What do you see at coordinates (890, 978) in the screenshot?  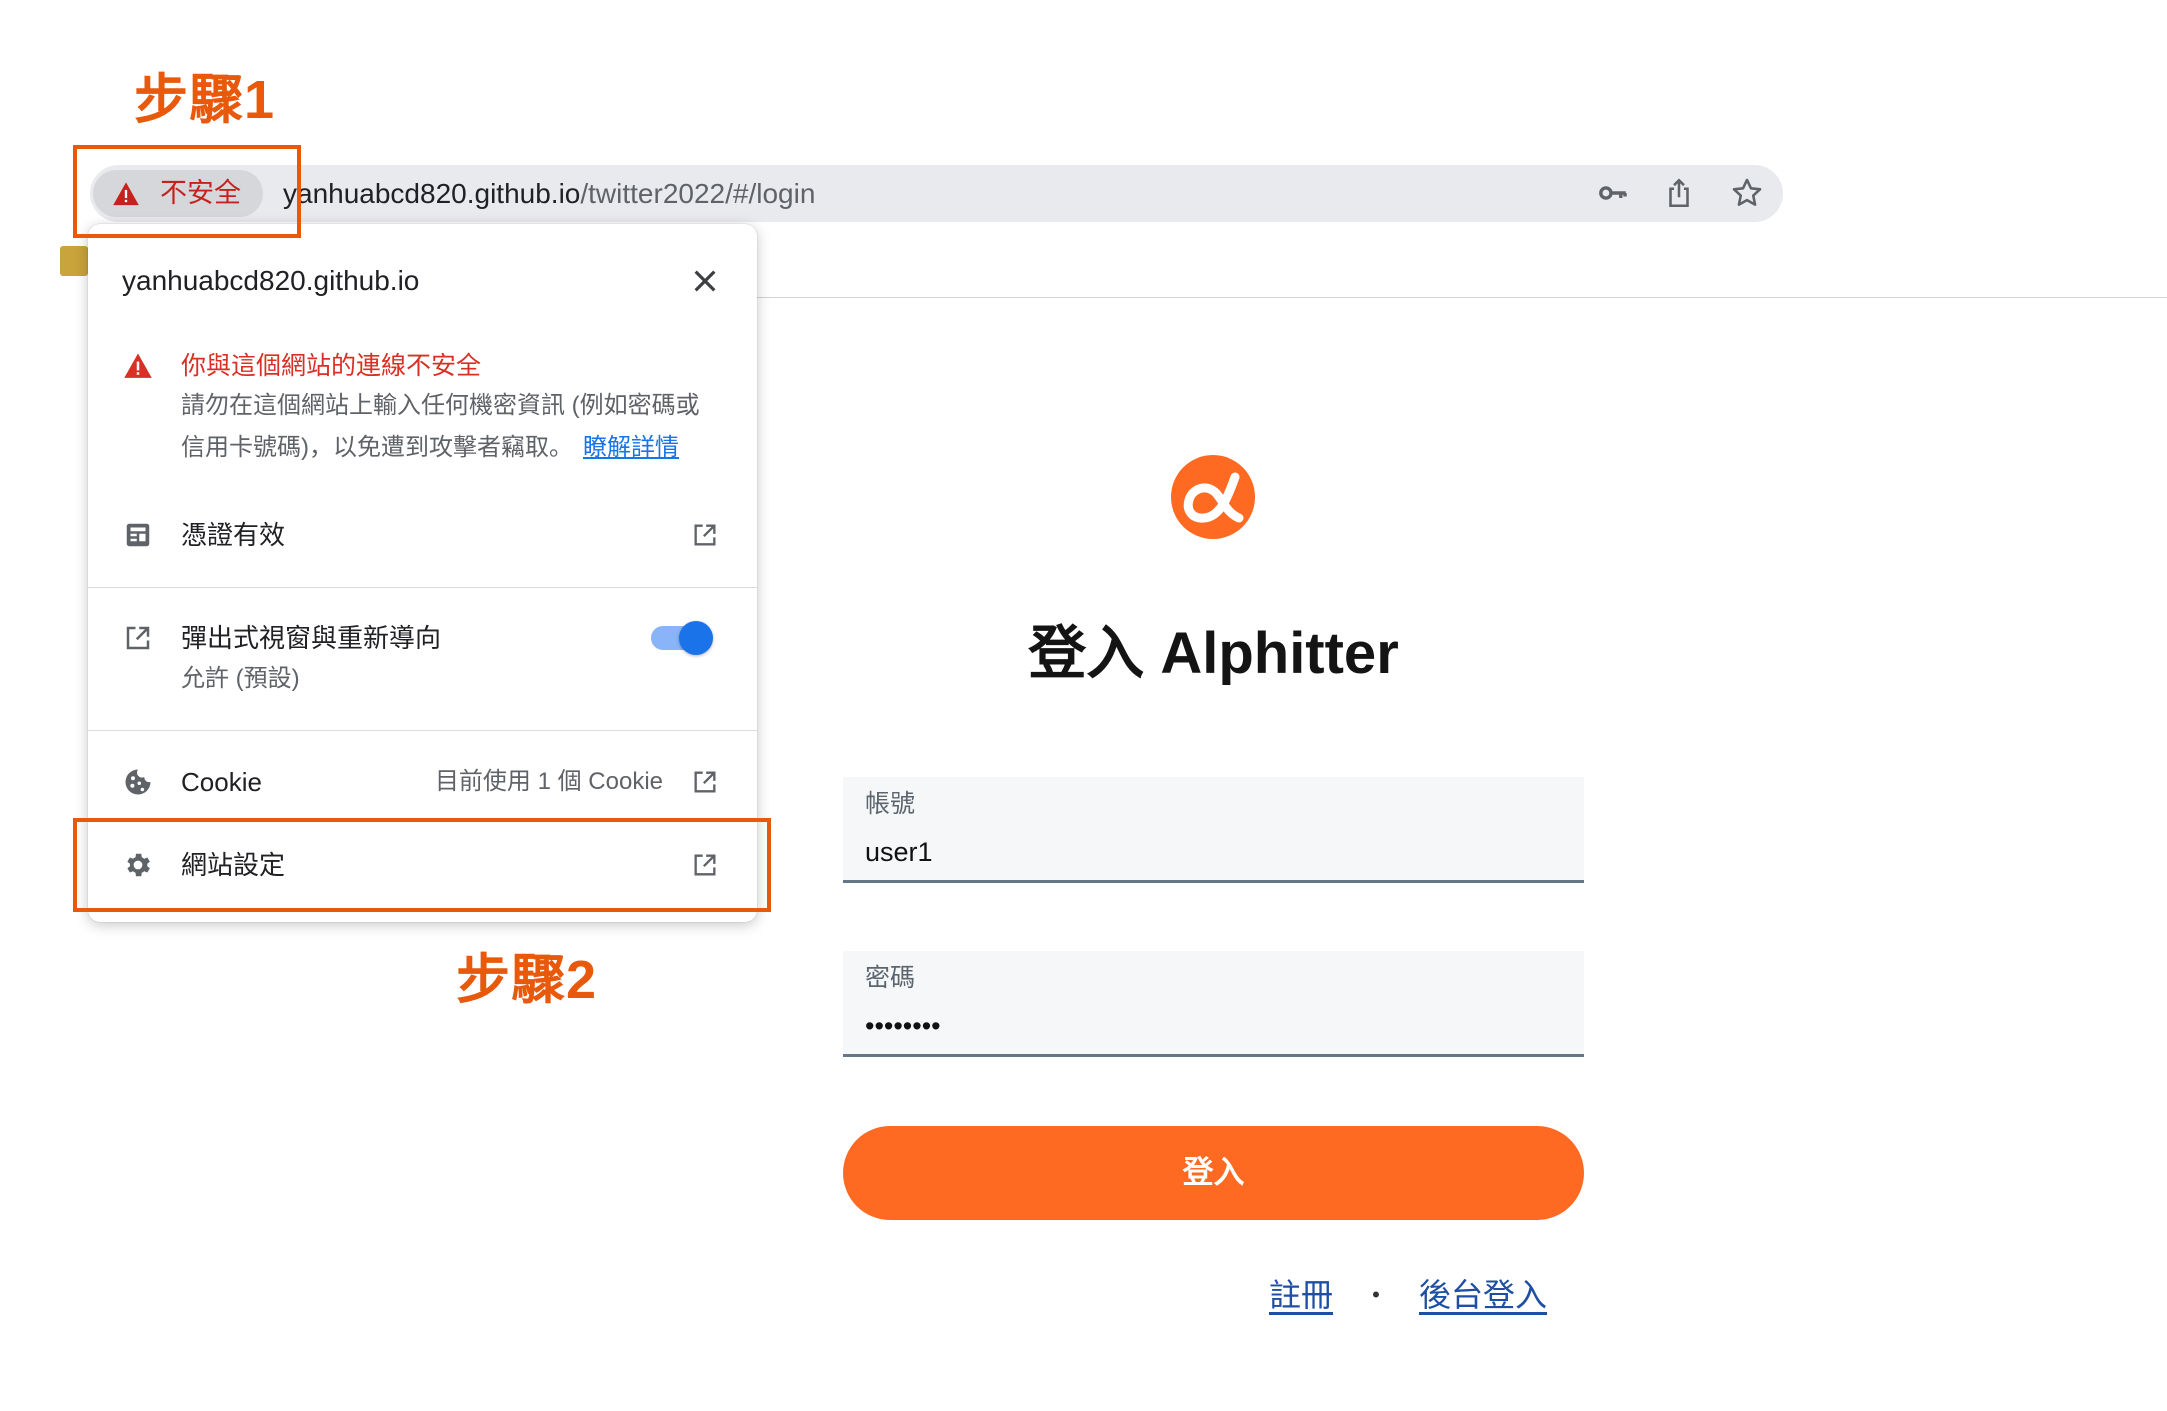 I see `password-label: 密碼` at bounding box center [890, 978].